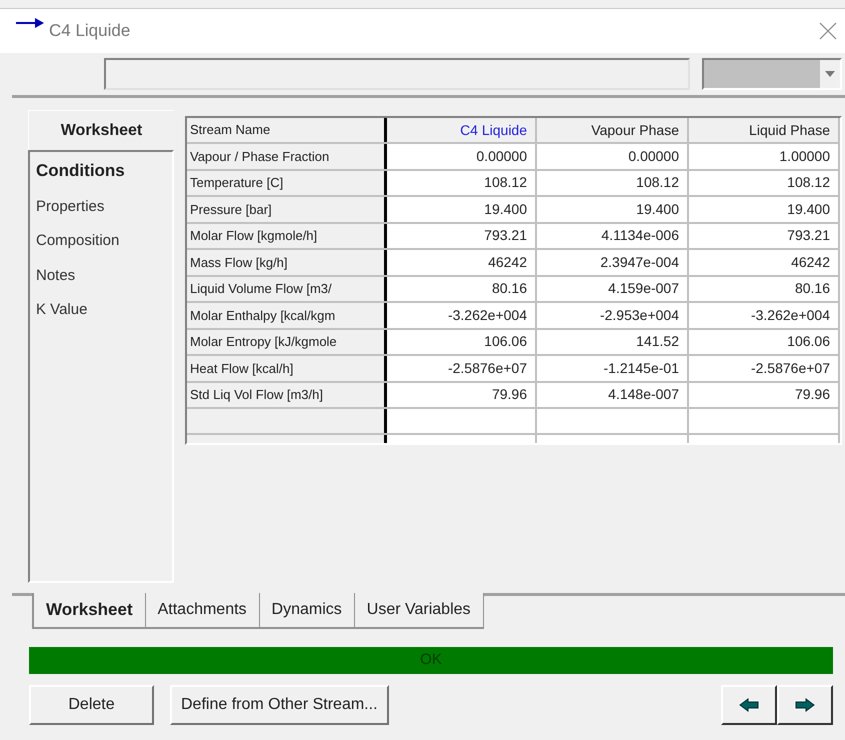  I want to click on row-label: Std Liq Vol Flow [m3/h], so click(287, 394).